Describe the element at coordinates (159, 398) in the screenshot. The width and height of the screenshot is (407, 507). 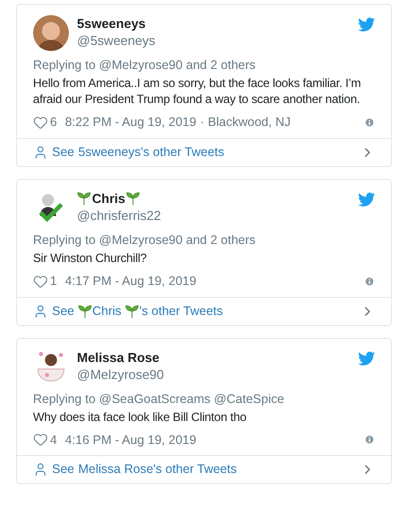
I see `replying-to: Replying to @SeaGoatScreams @CateSpice` at that location.